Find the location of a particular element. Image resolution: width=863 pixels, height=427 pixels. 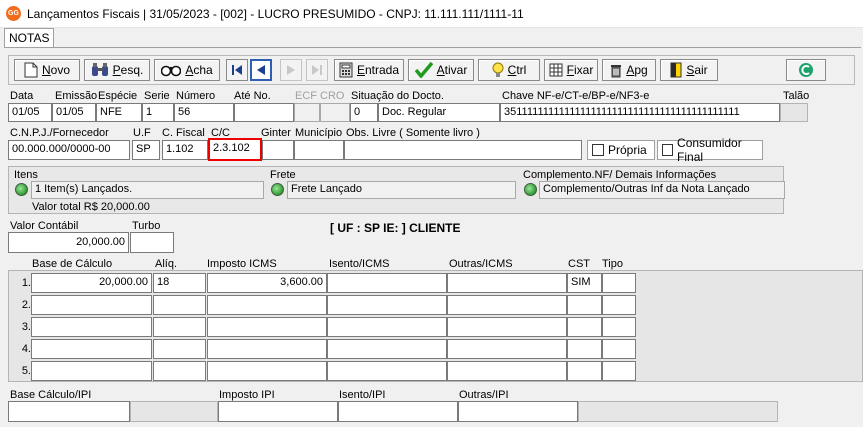

label-chave: Chave NF-e/CT-e/BP-e/NF3-e is located at coordinates (576, 96).